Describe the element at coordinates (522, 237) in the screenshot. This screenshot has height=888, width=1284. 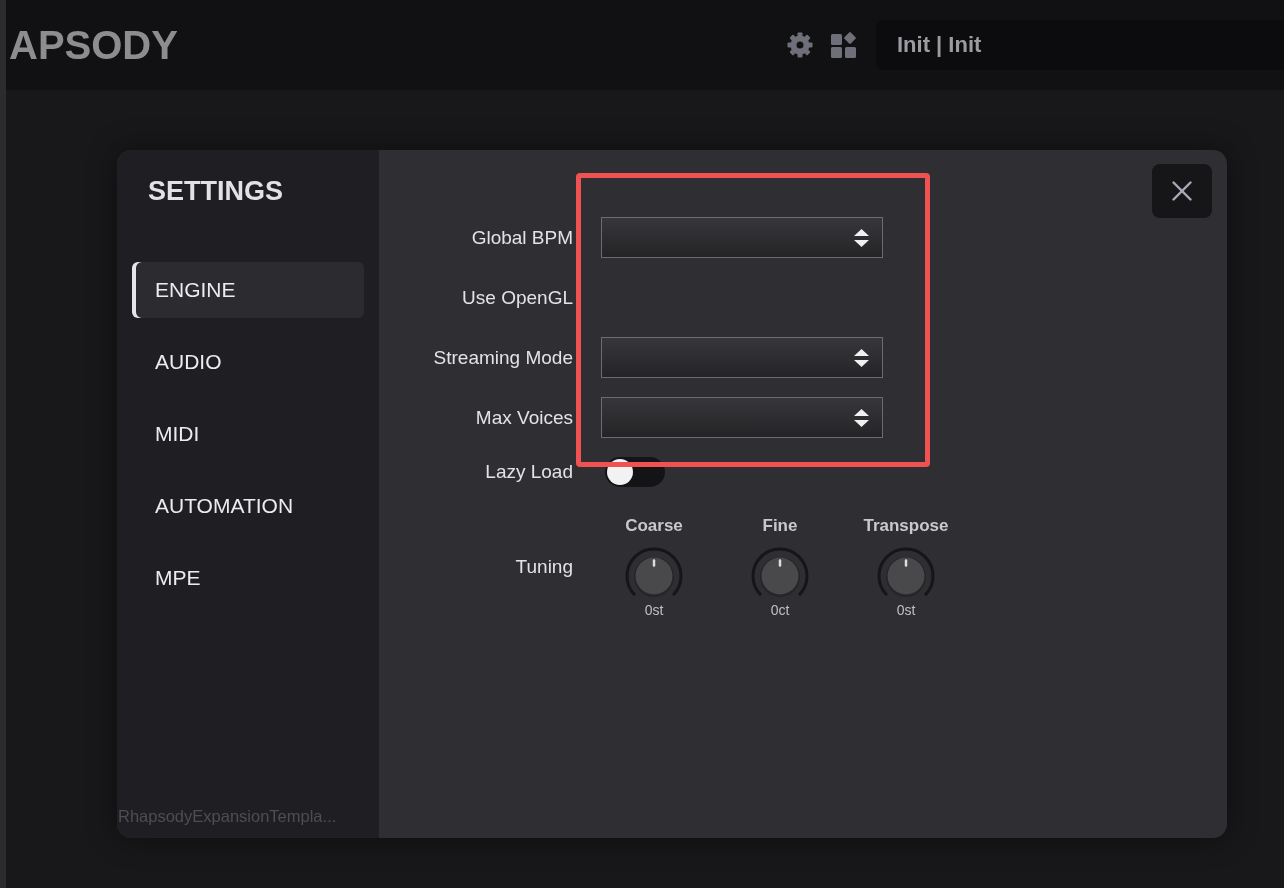
I see `setting-label: Global BPM` at that location.